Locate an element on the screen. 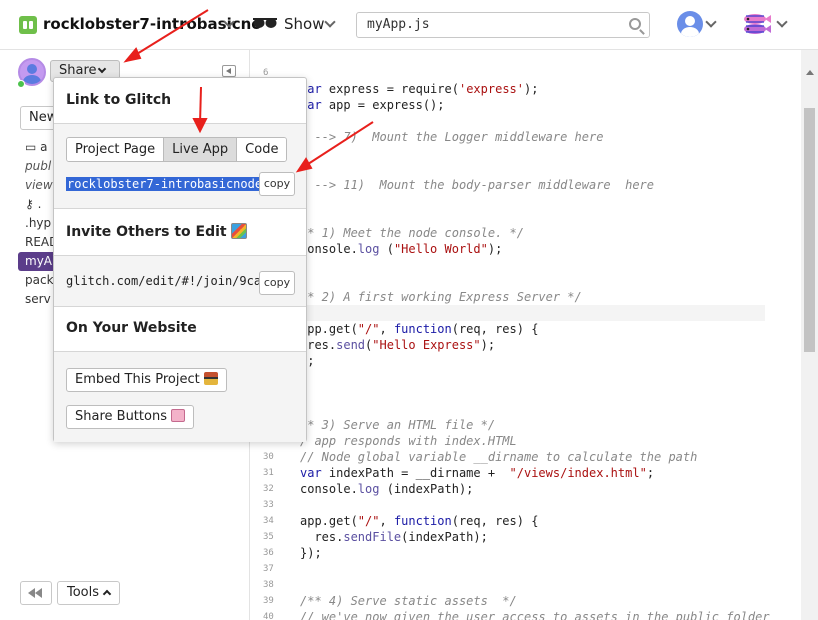  code-line: var express = require('express'); is located at coordinates (508, 89).